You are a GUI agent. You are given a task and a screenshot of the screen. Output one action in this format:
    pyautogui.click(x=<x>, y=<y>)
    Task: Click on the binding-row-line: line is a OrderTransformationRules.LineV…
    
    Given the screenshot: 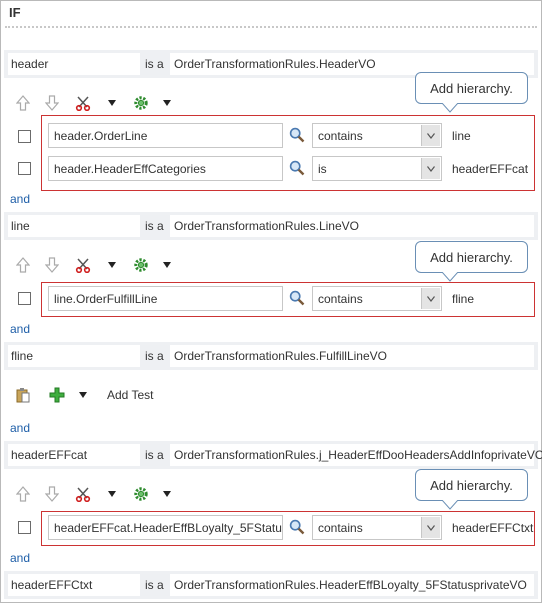 What is the action you would take?
    pyautogui.click(x=271, y=226)
    